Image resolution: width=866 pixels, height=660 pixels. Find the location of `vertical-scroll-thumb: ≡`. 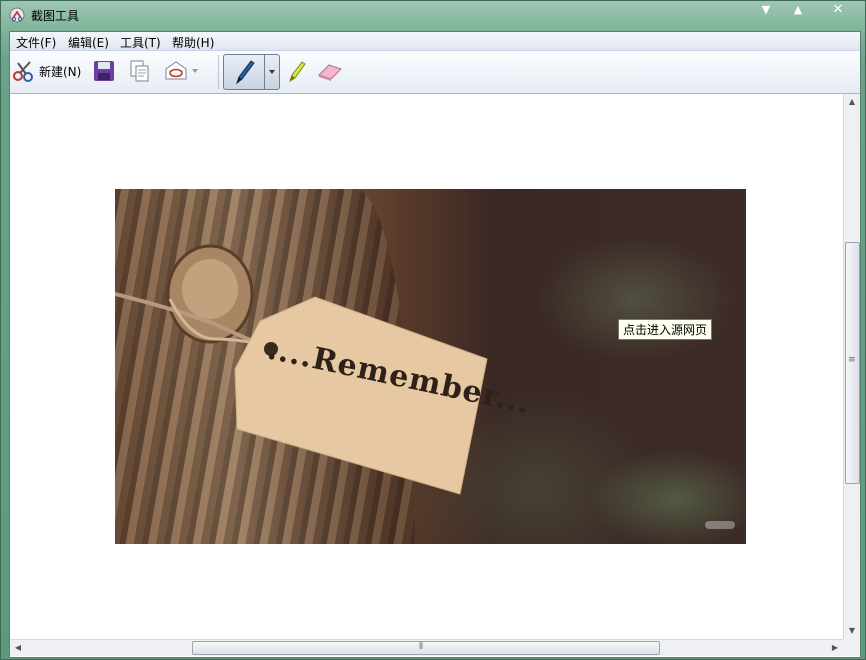

vertical-scroll-thumb: ≡ is located at coordinates (852, 363).